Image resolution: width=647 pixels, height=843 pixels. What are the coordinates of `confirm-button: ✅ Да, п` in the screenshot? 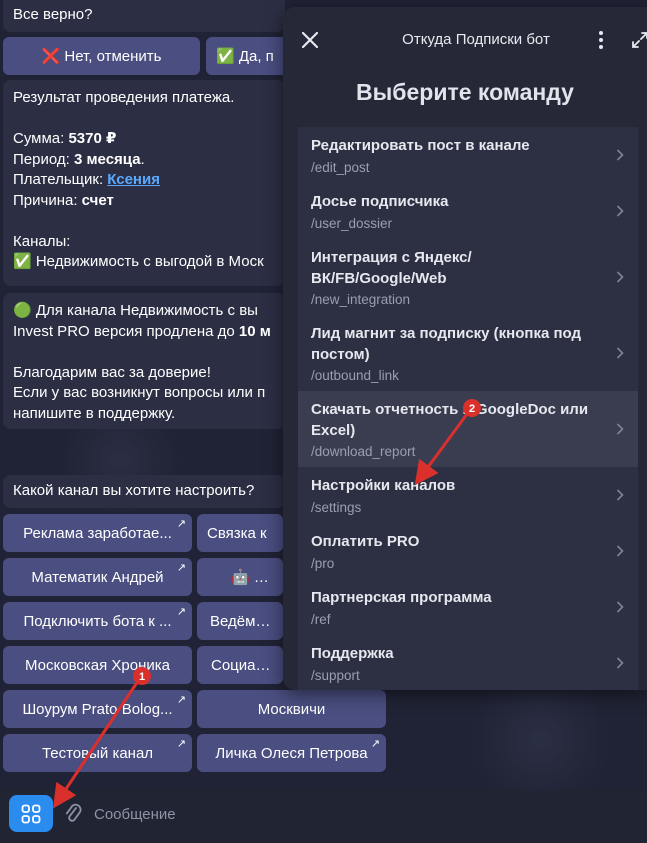 It's located at (246, 56).